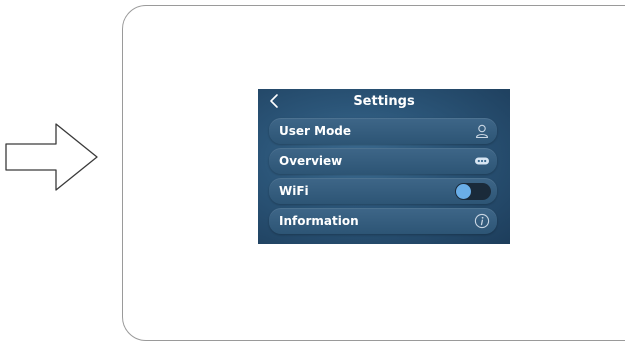  I want to click on wifi-toggle, so click(473, 191).